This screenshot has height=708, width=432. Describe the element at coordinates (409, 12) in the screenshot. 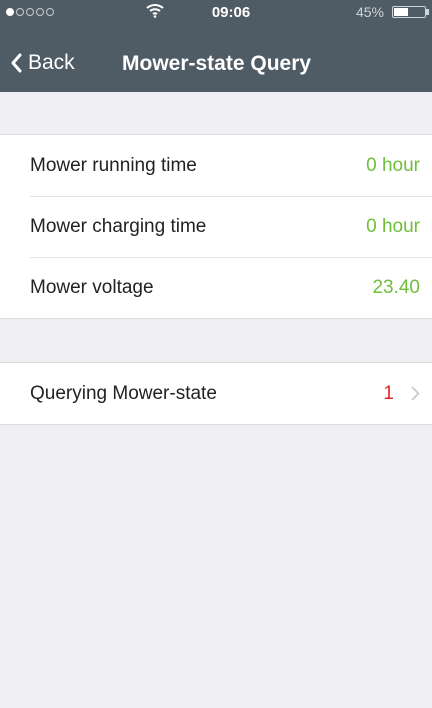

I see `battery-icon` at that location.